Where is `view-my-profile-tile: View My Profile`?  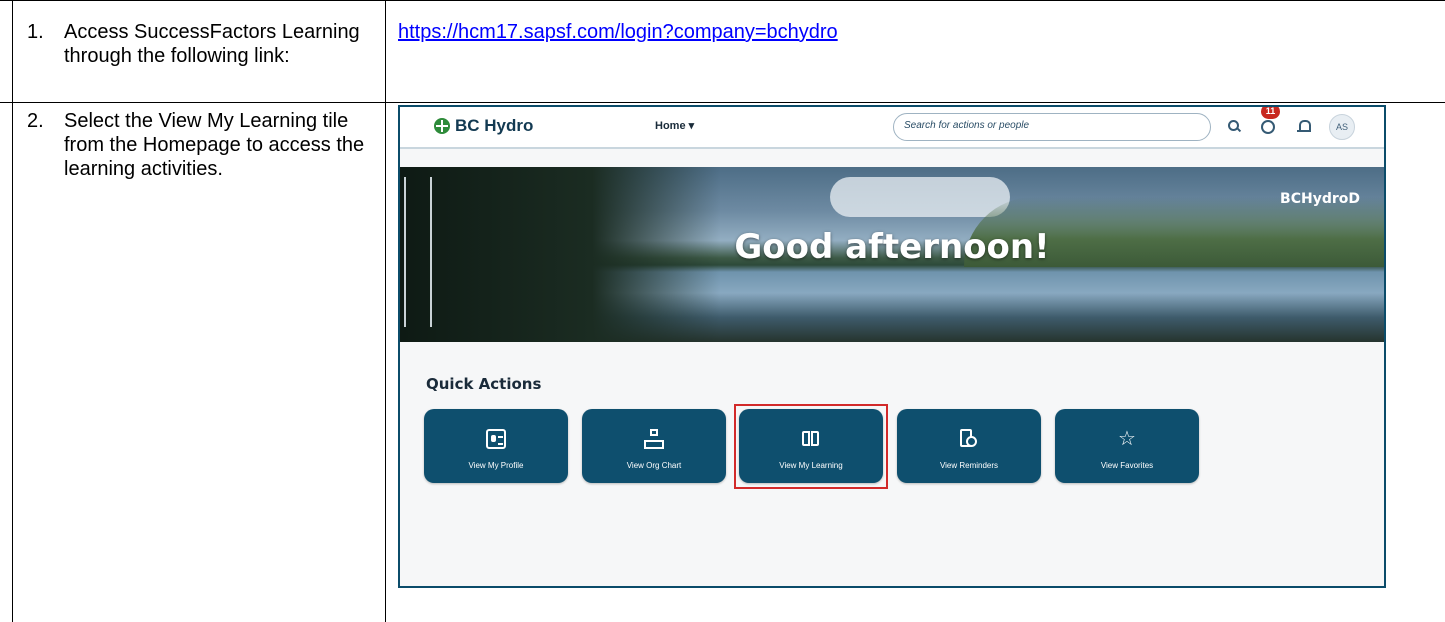 view-my-profile-tile: View My Profile is located at coordinates (496, 446).